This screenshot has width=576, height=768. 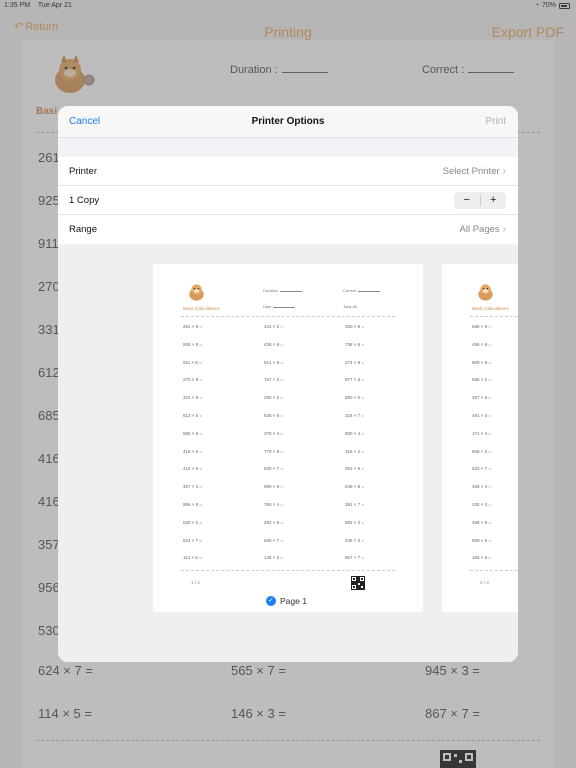 What do you see at coordinates (495, 488) in the screenshot?
I see `problem-row: 459 × 4 =` at bounding box center [495, 488].